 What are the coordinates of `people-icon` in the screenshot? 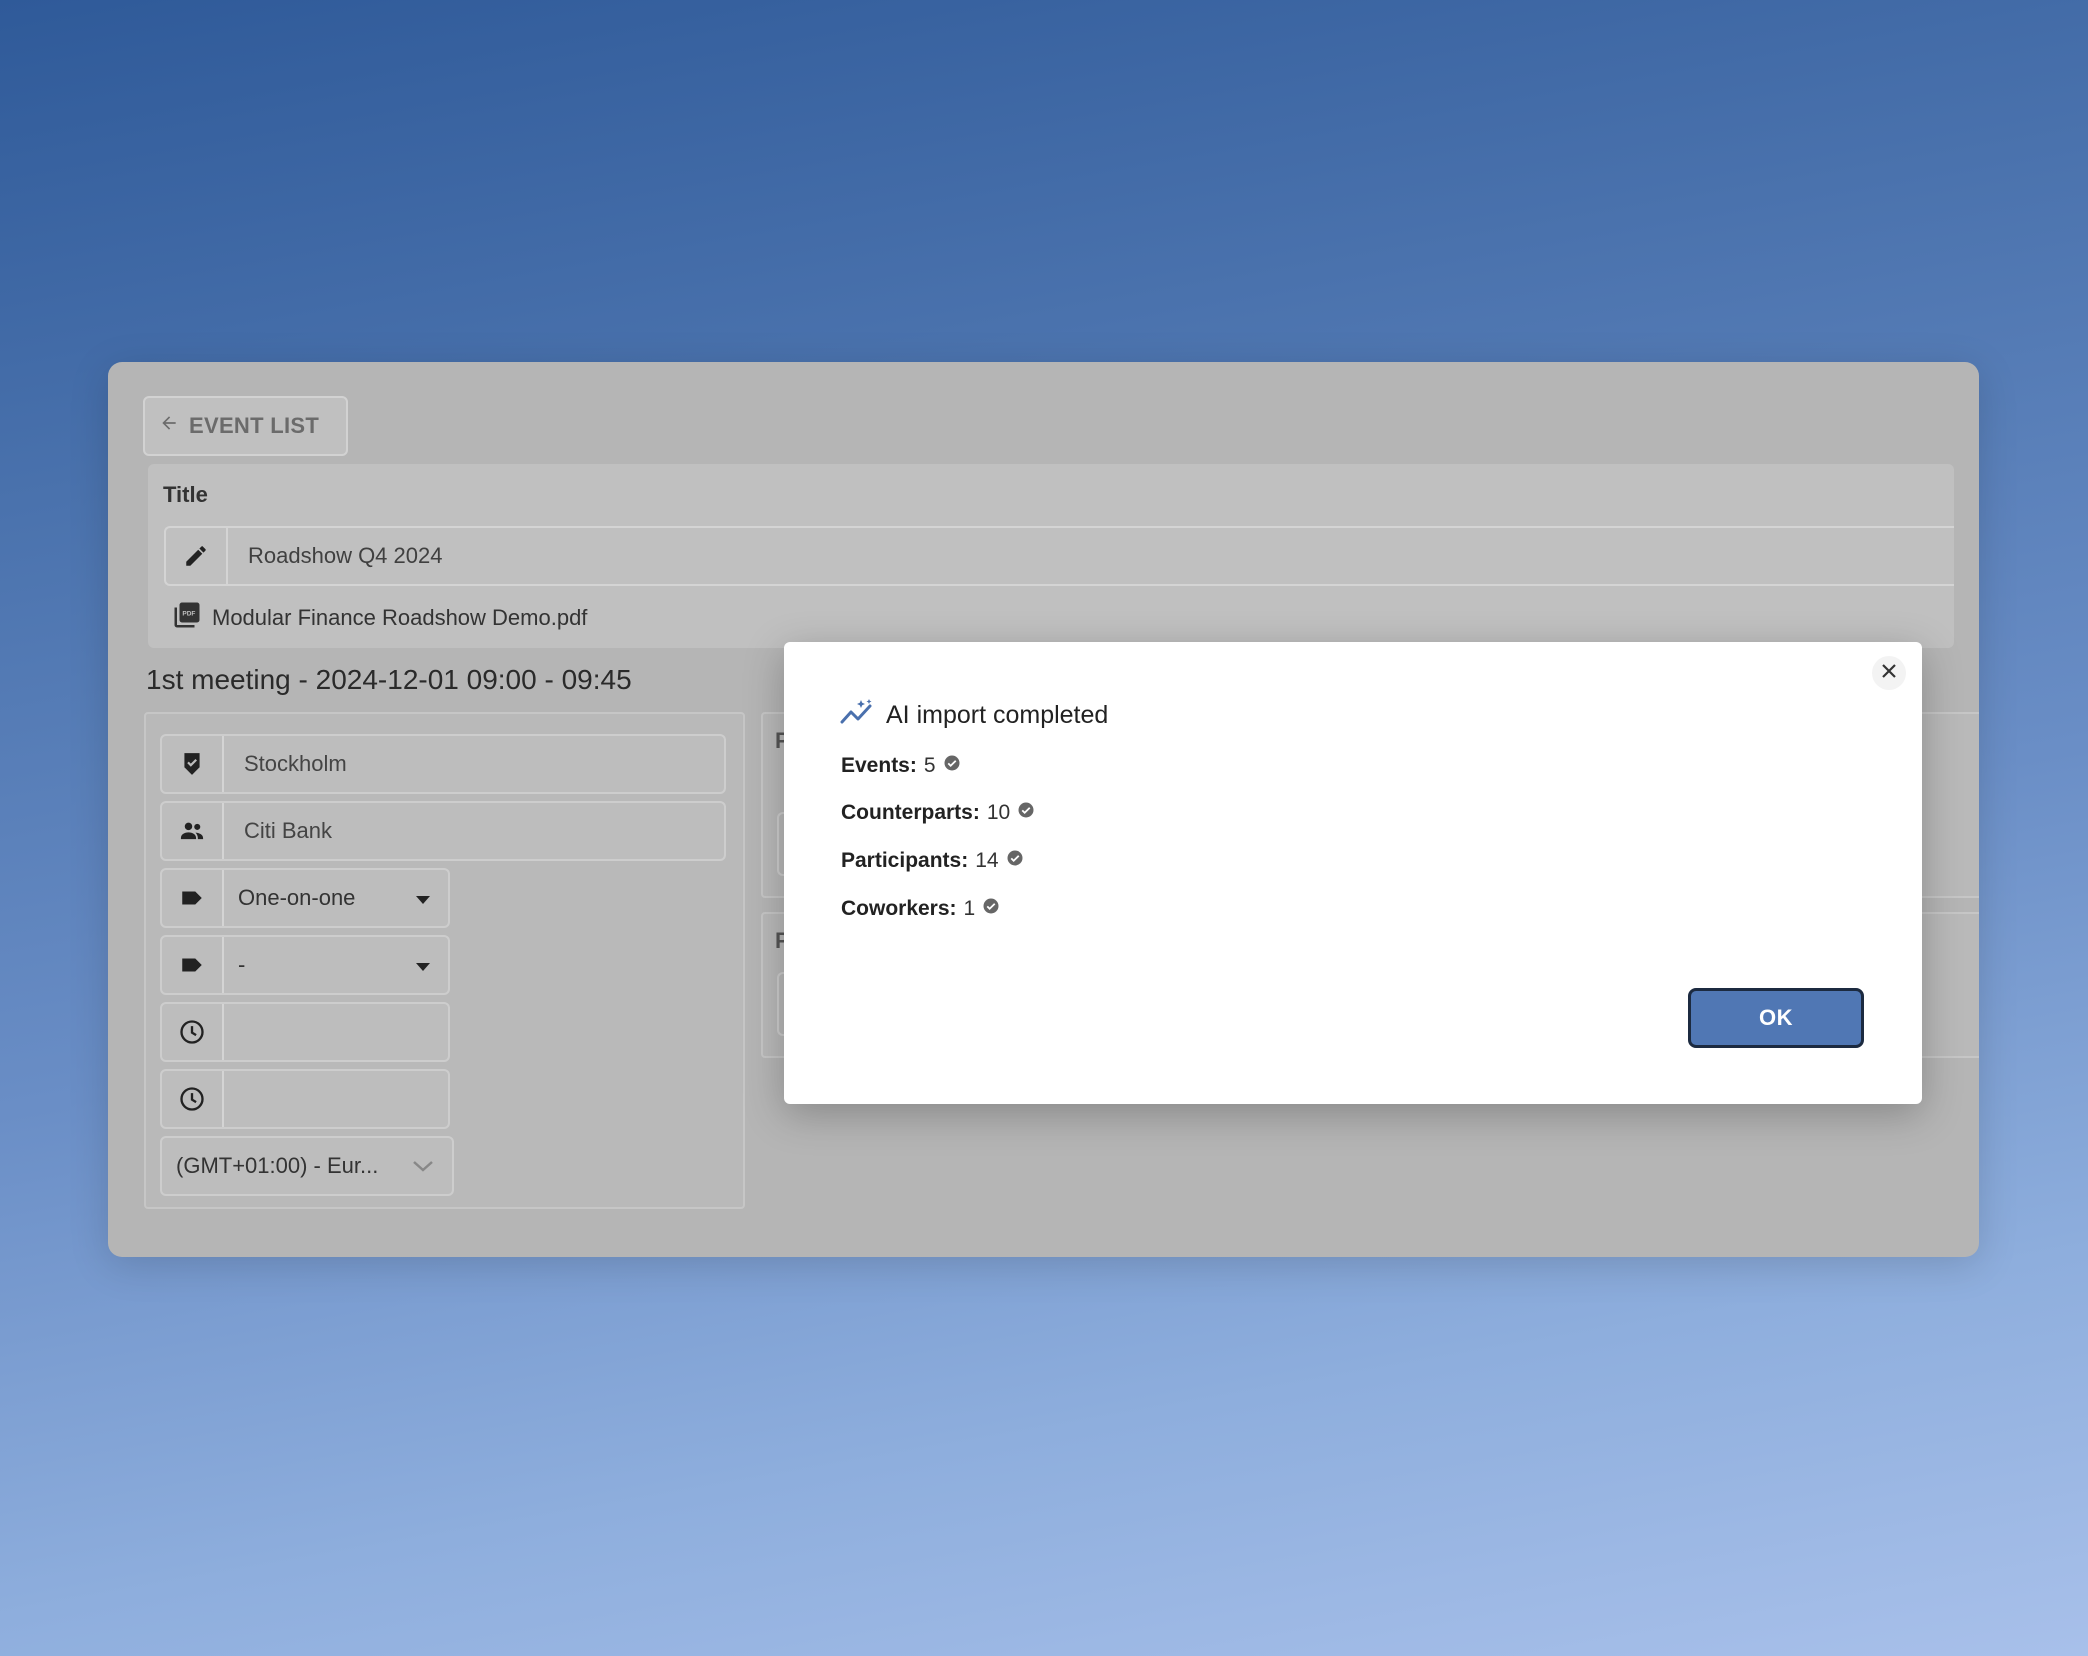 It's located at (193, 831).